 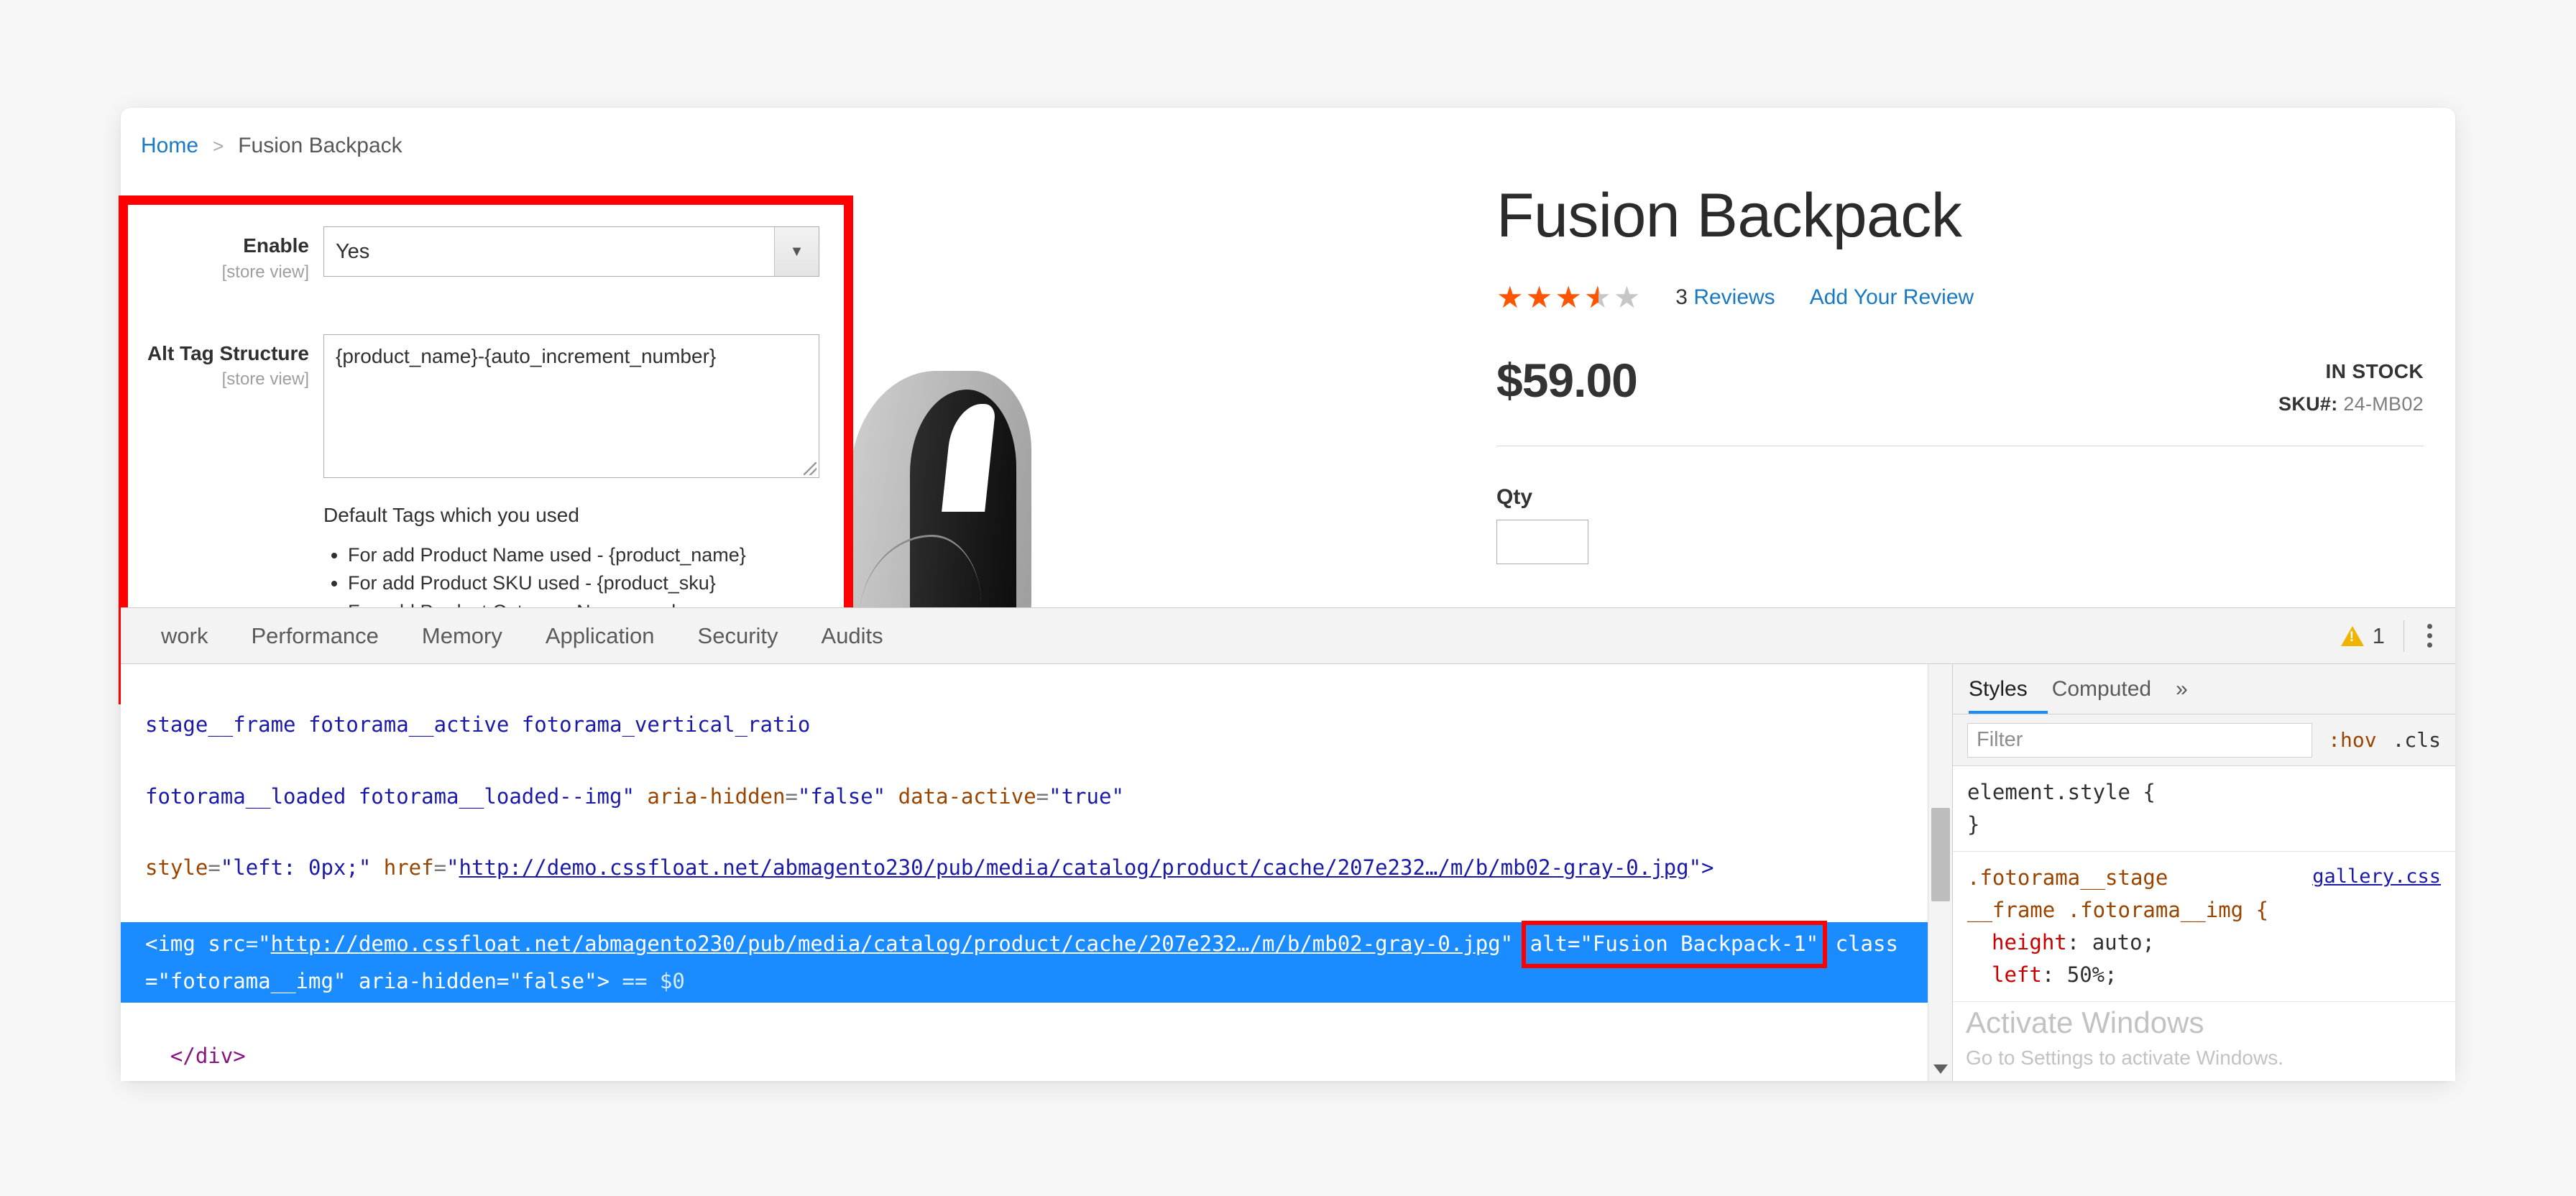 I want to click on star-2-icon: ★, so click(x=1539, y=297).